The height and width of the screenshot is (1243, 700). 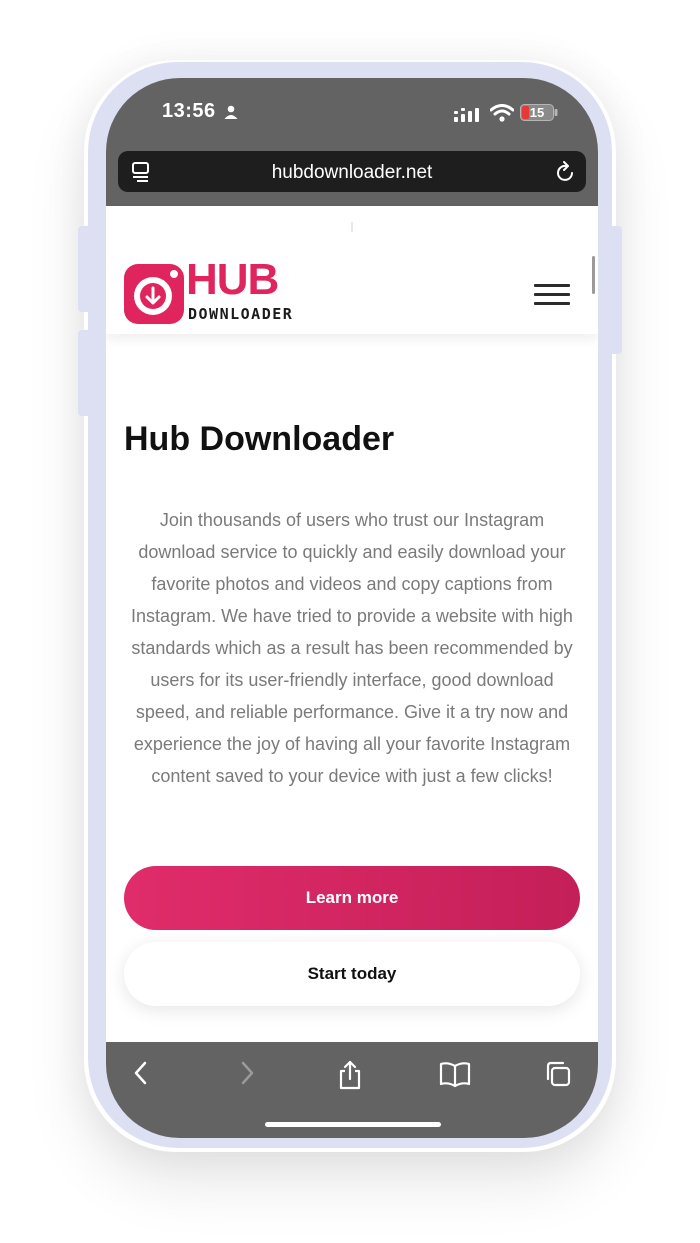 What do you see at coordinates (502, 113) in the screenshot?
I see `wifi-icon` at bounding box center [502, 113].